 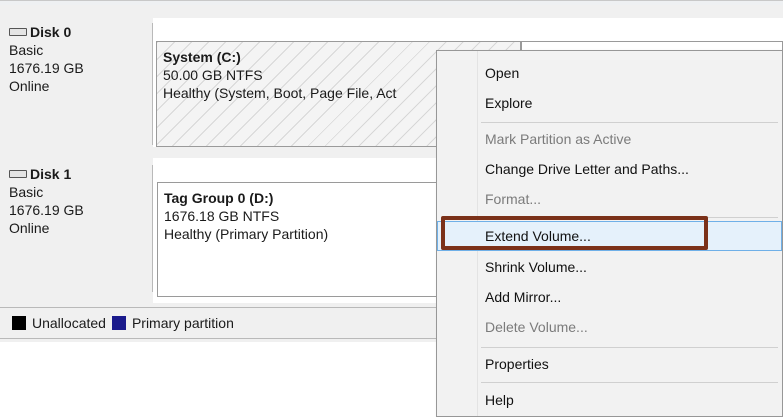 I want to click on menu-open: Open, so click(x=609, y=73).